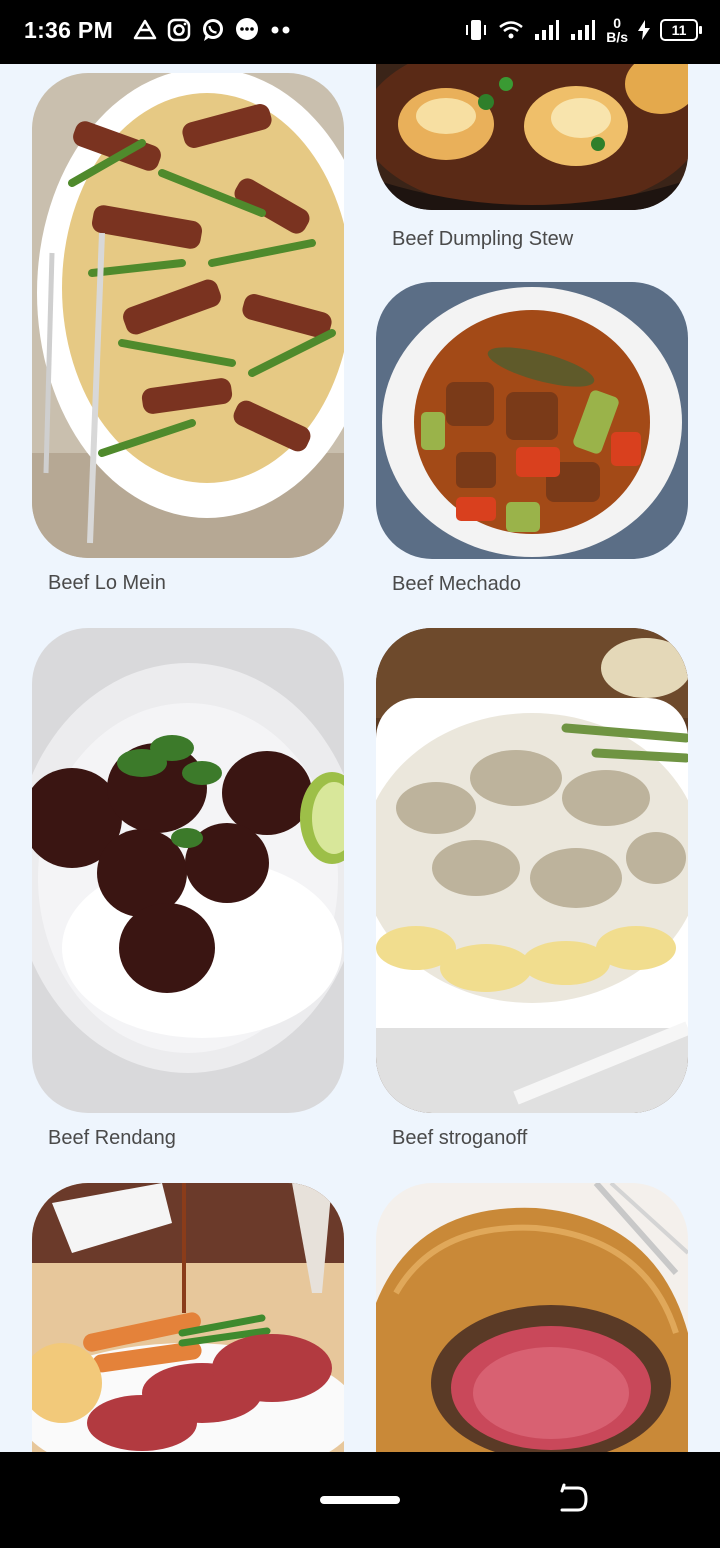 The width and height of the screenshot is (720, 1548). I want to click on whatsapp-icon, so click(213, 30).